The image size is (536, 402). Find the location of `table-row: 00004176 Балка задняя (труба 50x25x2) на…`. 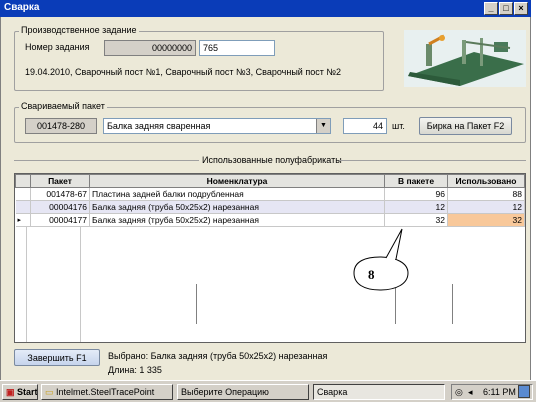

table-row: 00004176 Балка задняя (труба 50x25x2) на… is located at coordinates (270, 207).